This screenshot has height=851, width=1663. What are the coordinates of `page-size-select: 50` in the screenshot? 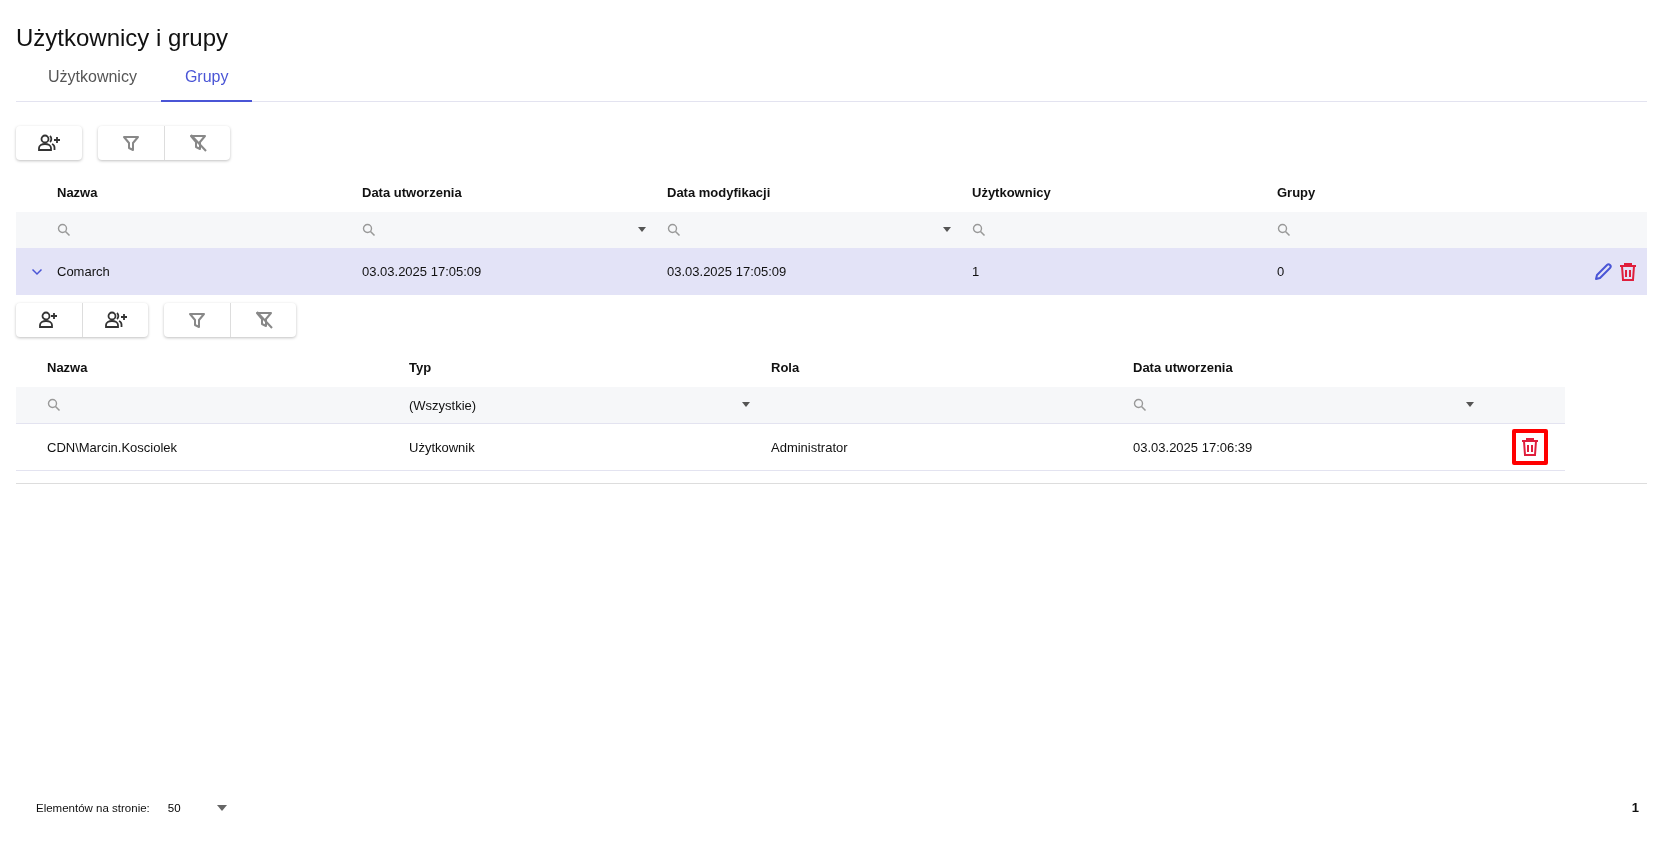 It's located at (197, 807).